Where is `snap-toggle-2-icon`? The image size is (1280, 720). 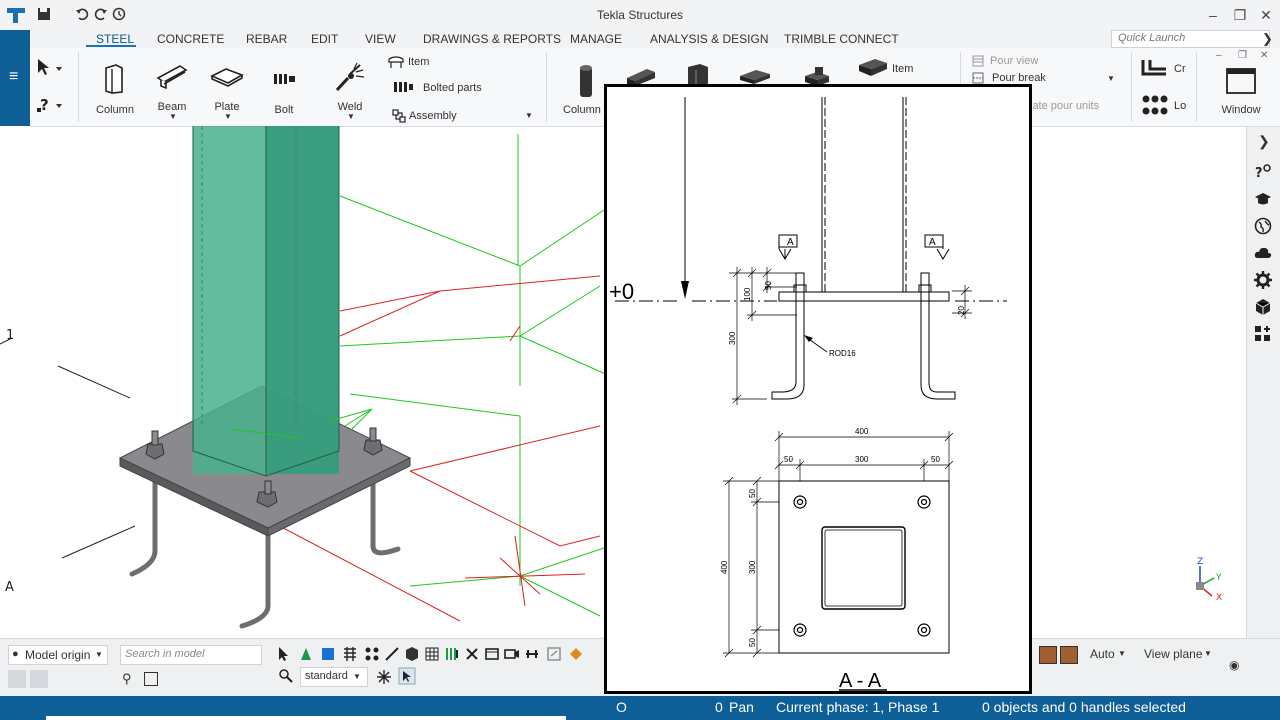 snap-toggle-2-icon is located at coordinates (1069, 655).